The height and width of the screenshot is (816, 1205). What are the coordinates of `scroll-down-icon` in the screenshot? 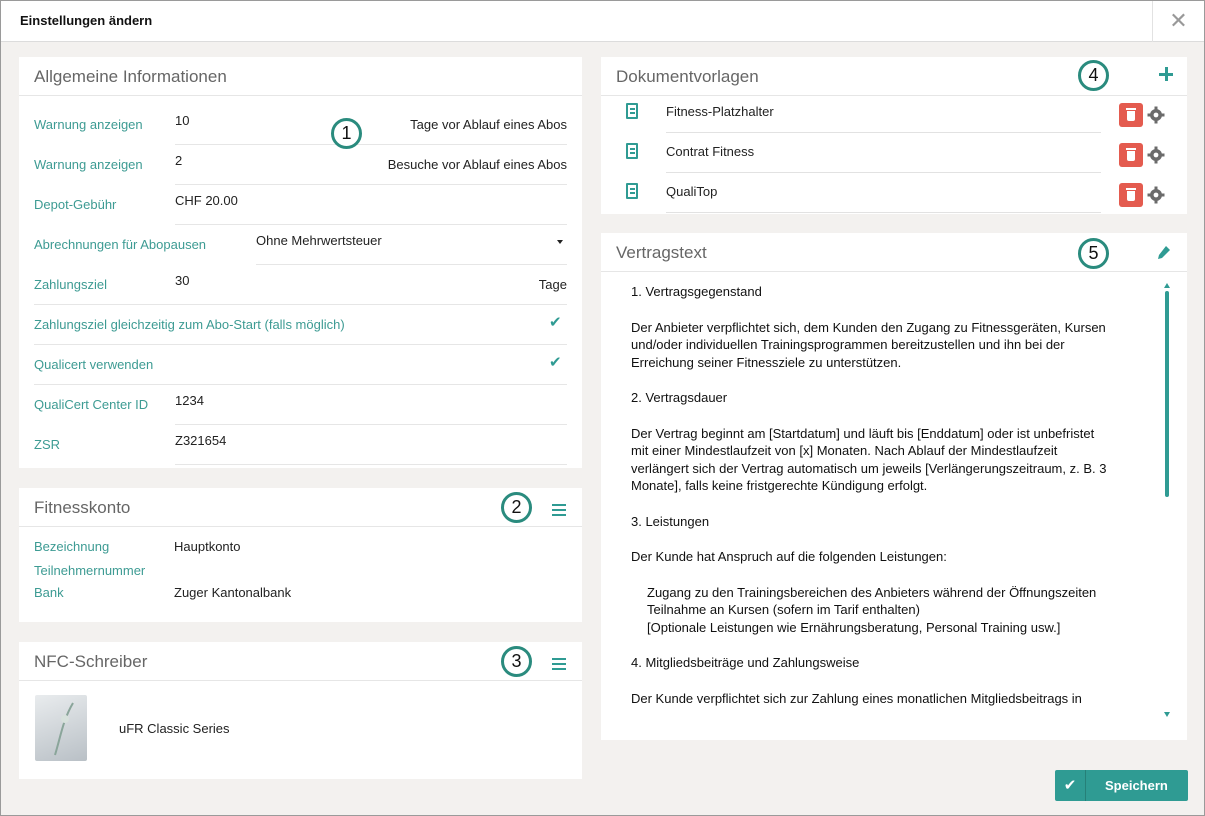 It's located at (1167, 714).